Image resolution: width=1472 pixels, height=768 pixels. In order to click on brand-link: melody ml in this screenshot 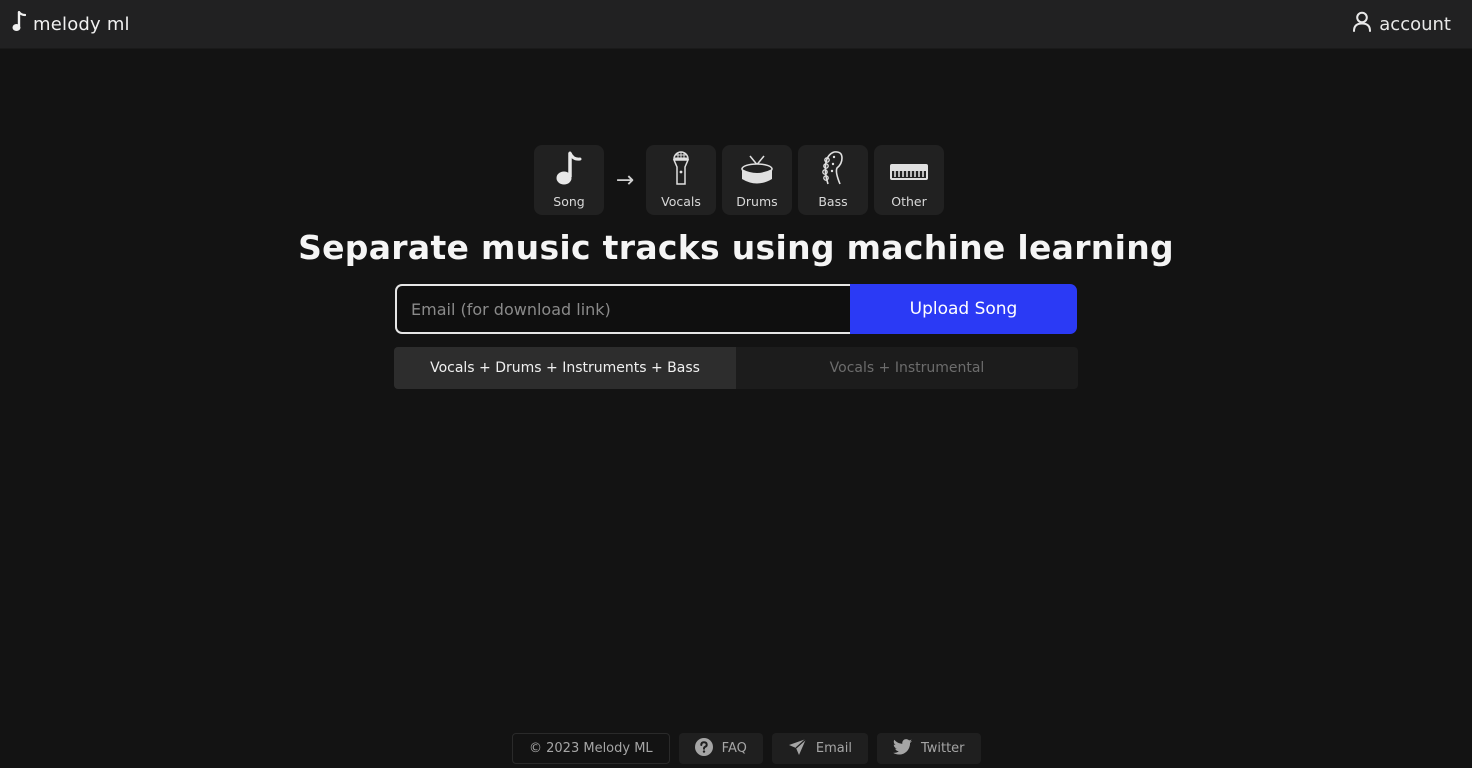, I will do `click(71, 23)`.